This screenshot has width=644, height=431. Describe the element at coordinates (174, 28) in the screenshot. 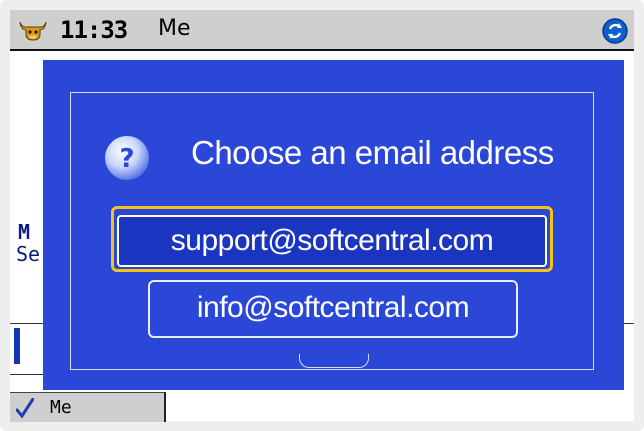

I see `profile-name: Me` at that location.